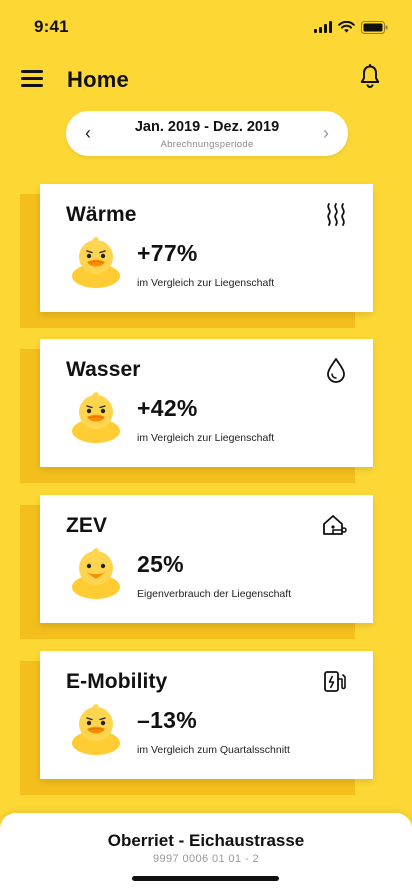 This screenshot has height=890, width=412. Describe the element at coordinates (346, 27) in the screenshot. I see `wifi-icon` at that location.